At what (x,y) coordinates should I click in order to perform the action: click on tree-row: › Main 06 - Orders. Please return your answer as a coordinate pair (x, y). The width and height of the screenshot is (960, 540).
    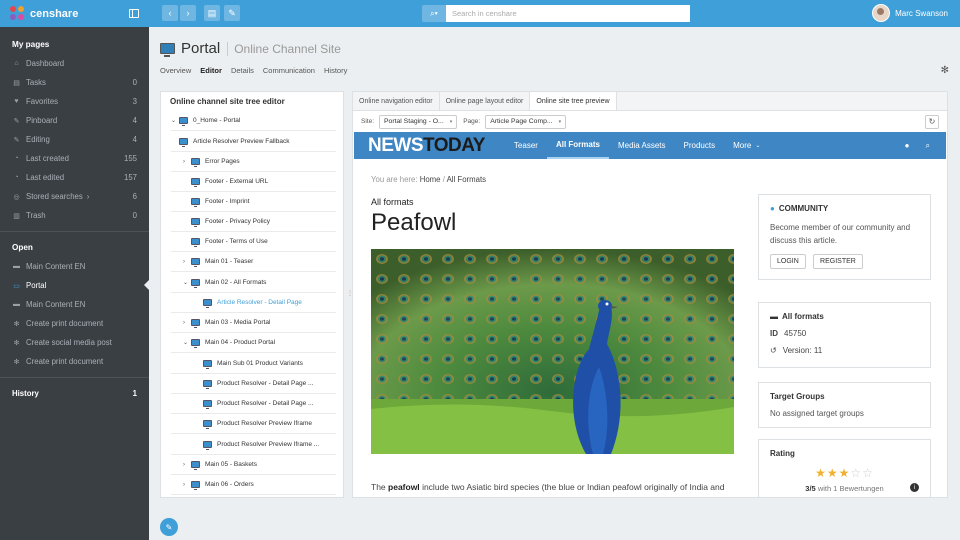
    Looking at the image, I should click on (253, 485).